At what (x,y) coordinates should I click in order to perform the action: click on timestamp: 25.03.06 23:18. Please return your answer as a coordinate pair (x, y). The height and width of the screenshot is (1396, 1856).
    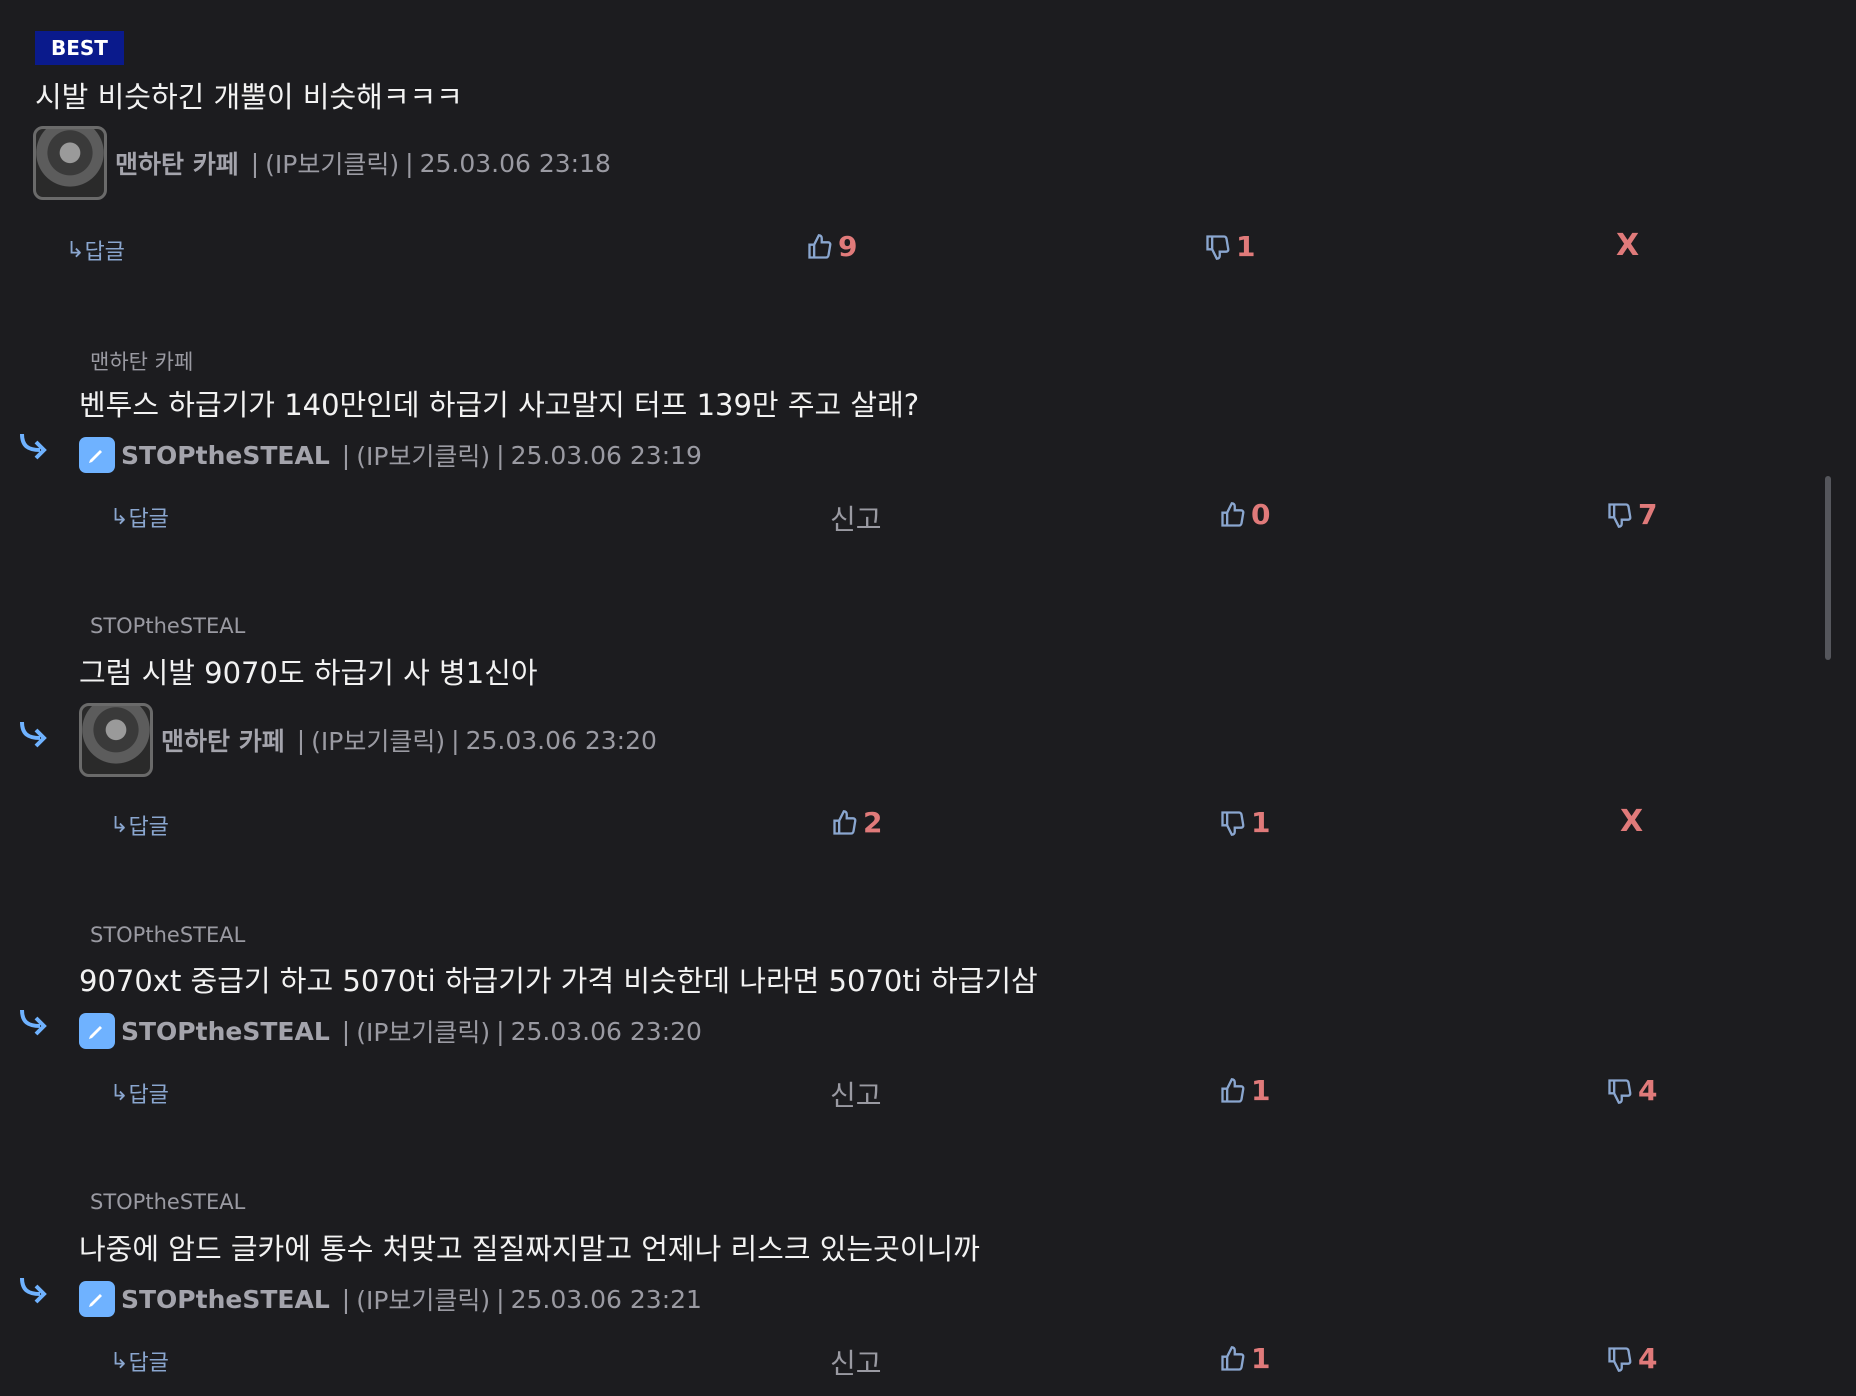
    Looking at the image, I should click on (515, 163).